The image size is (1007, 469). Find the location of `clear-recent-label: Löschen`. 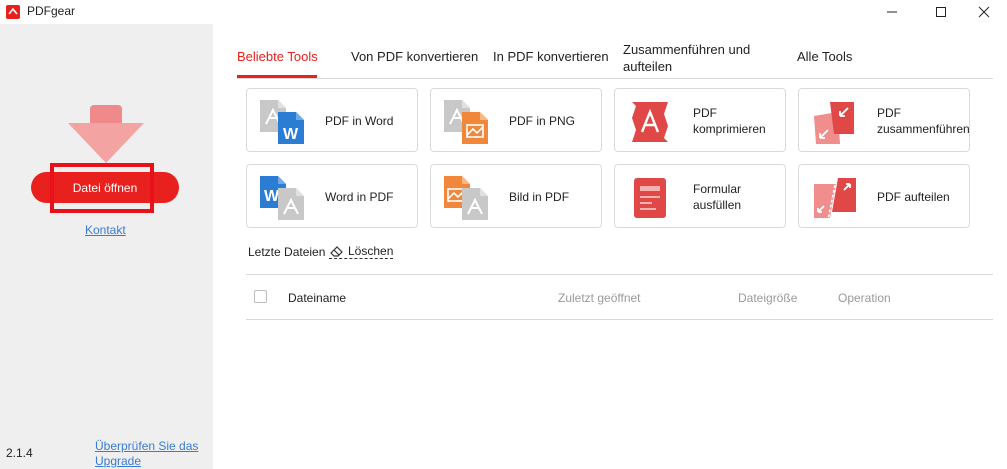

clear-recent-label: Löschen is located at coordinates (371, 250).